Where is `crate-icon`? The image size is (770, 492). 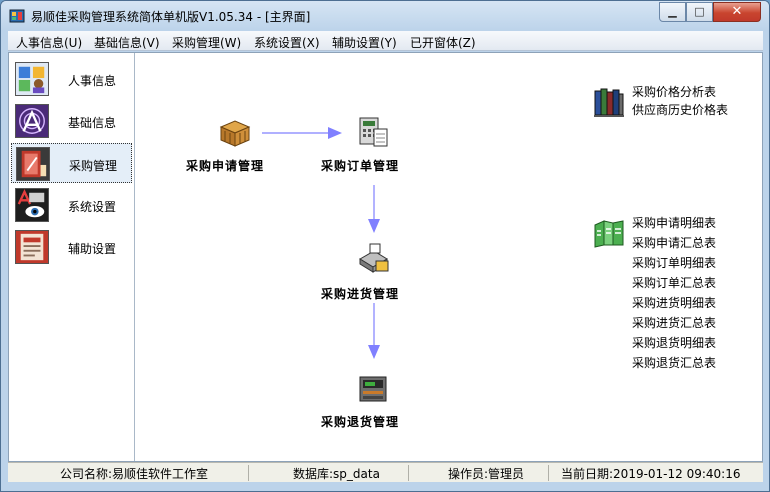
crate-icon is located at coordinates (235, 133).